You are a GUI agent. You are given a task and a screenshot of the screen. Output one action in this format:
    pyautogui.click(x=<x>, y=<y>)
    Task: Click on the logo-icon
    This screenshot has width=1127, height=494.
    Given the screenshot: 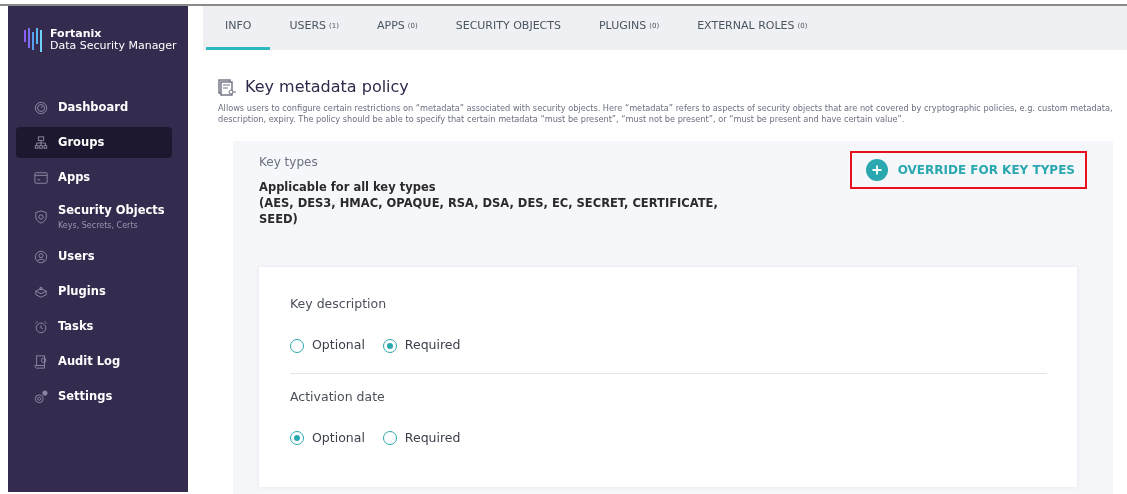 What is the action you would take?
    pyautogui.click(x=34, y=40)
    